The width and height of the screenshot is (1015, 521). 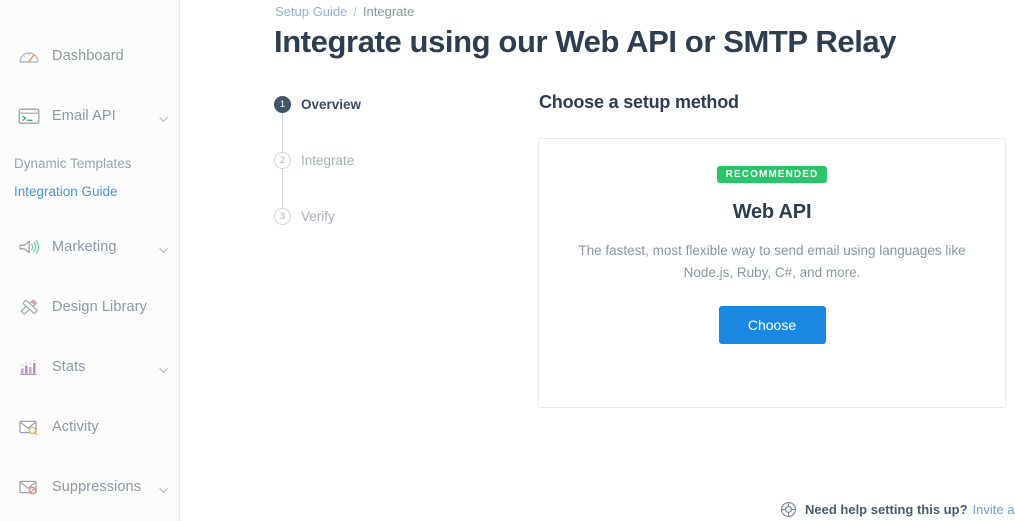 What do you see at coordinates (328, 160) in the screenshot?
I see `step-label: Integrate` at bounding box center [328, 160].